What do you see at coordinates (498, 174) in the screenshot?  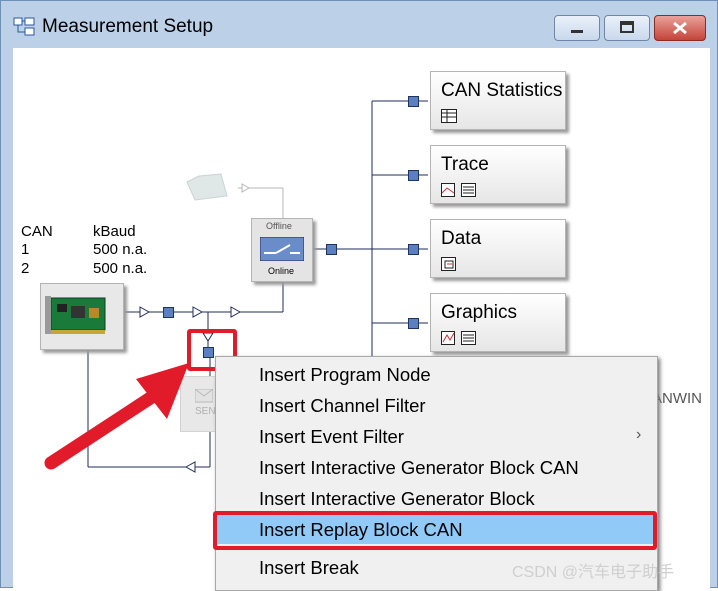 I see `block-trace: Trace` at bounding box center [498, 174].